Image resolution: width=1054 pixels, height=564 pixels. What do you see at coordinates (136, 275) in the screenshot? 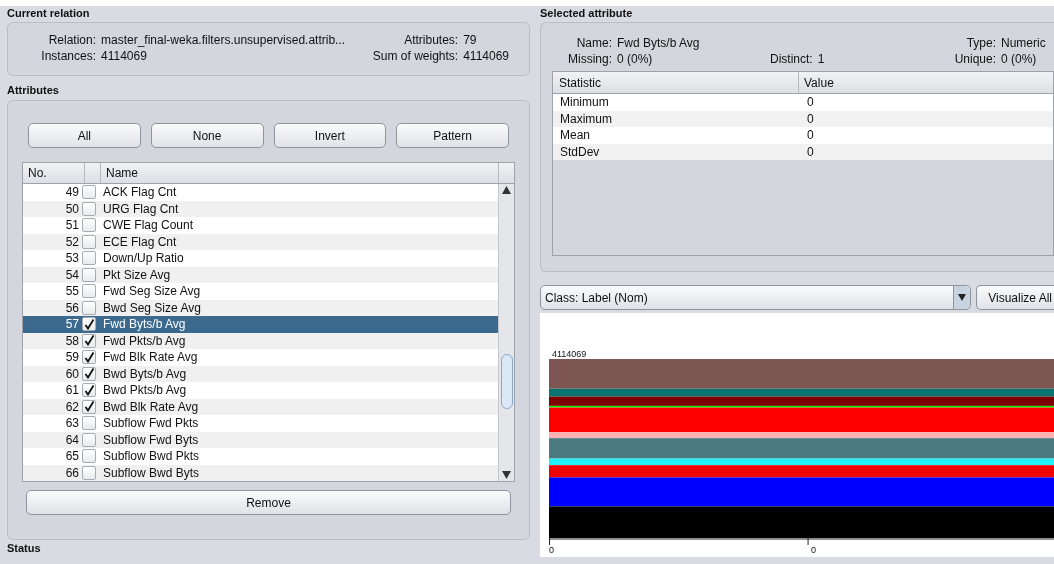
I see `attribute-name: Pkt Size Avg` at bounding box center [136, 275].